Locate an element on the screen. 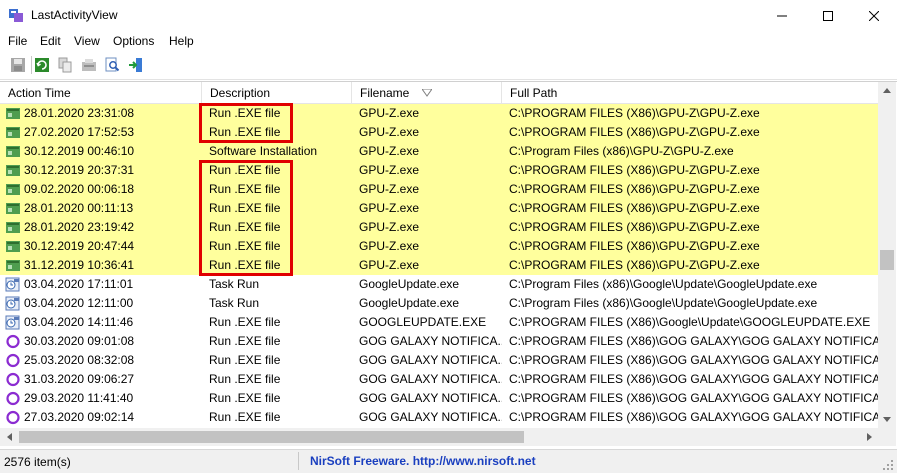 The image size is (897, 473). vertical-scroll-thumb is located at coordinates (887, 260).